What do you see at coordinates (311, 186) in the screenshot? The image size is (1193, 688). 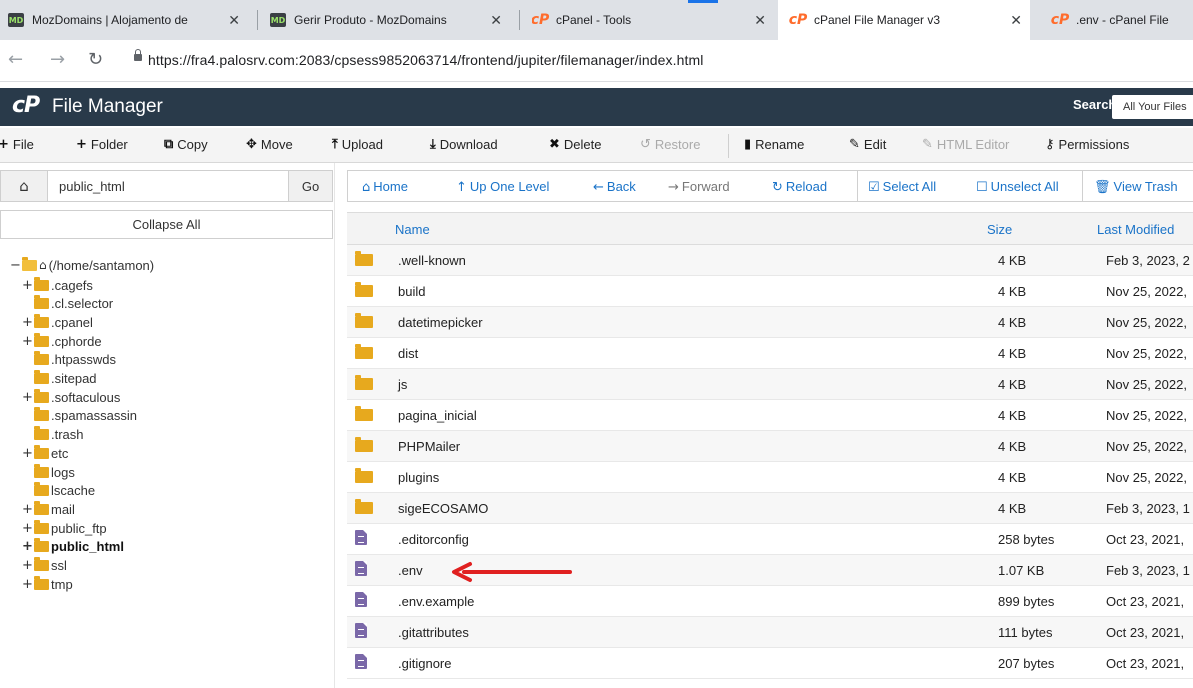 I see `go-button: Go` at bounding box center [311, 186].